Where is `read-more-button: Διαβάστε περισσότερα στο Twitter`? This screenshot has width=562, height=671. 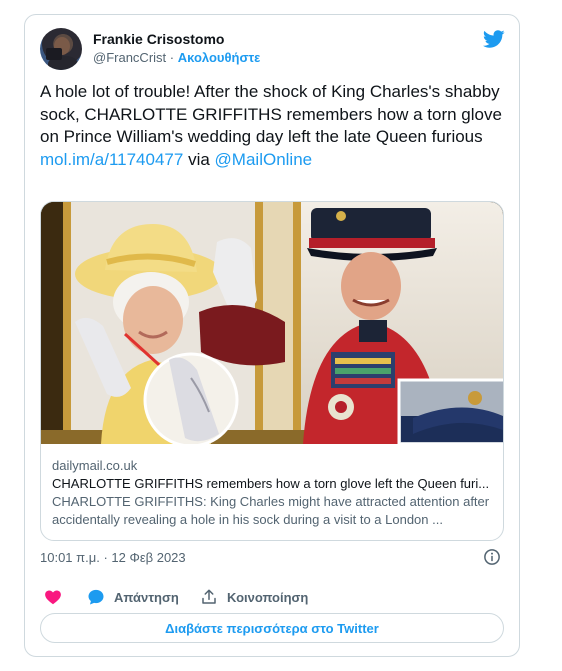
read-more-button: Διαβάστε περισσότερα στο Twitter is located at coordinates (272, 628).